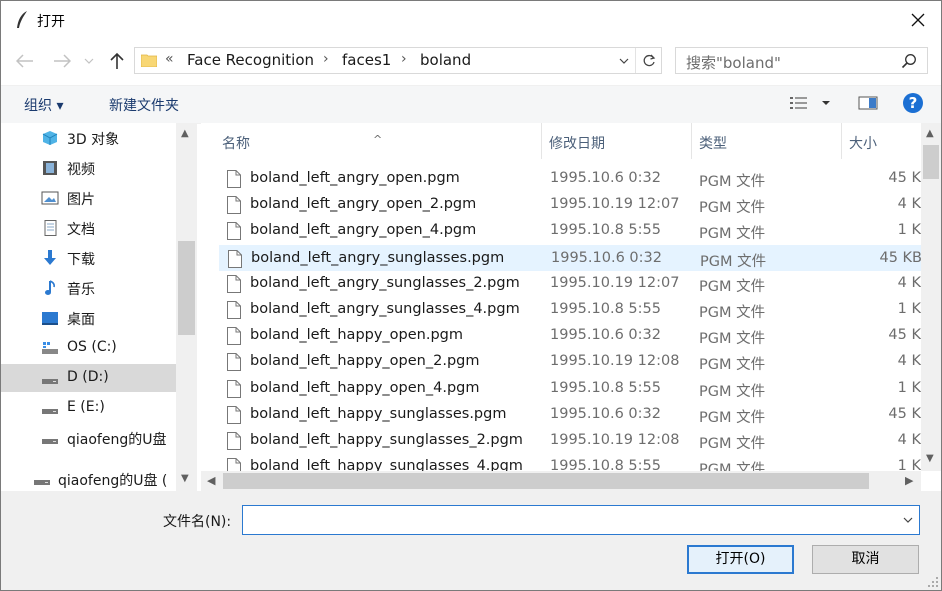  What do you see at coordinates (733, 62) in the screenshot?
I see `search-input: 搜索"boland"` at bounding box center [733, 62].